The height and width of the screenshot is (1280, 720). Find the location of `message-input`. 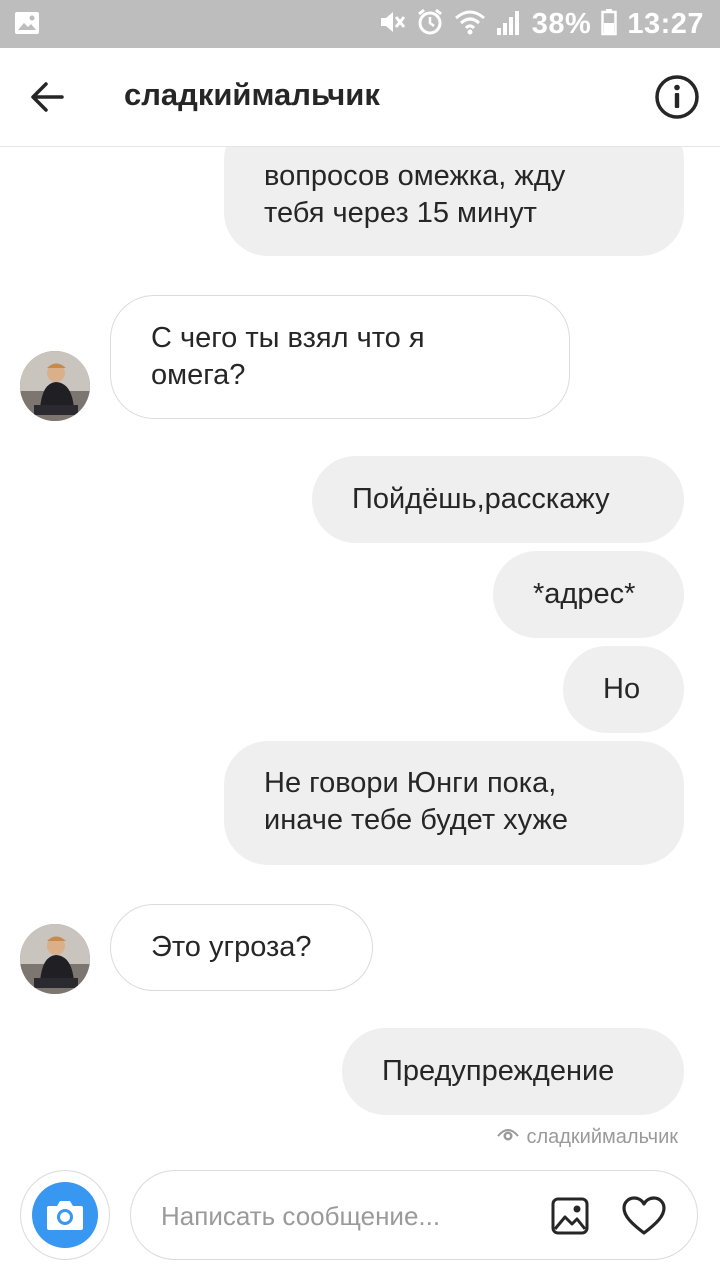

message-input is located at coordinates (351, 1216).